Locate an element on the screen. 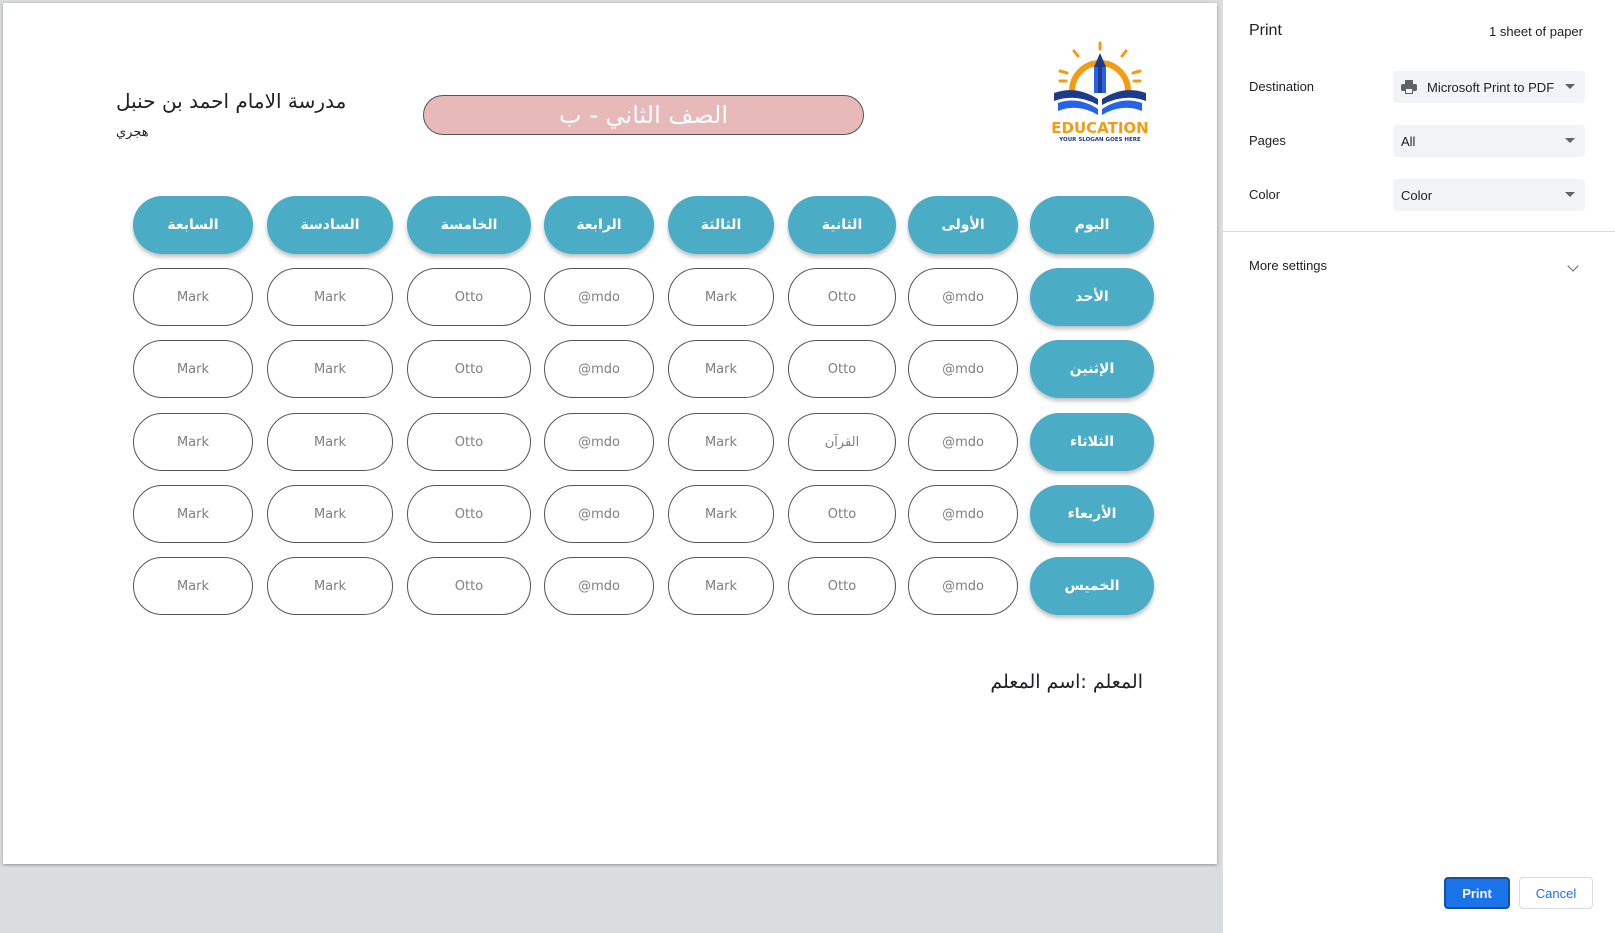  date-label: هجري is located at coordinates (132, 132).